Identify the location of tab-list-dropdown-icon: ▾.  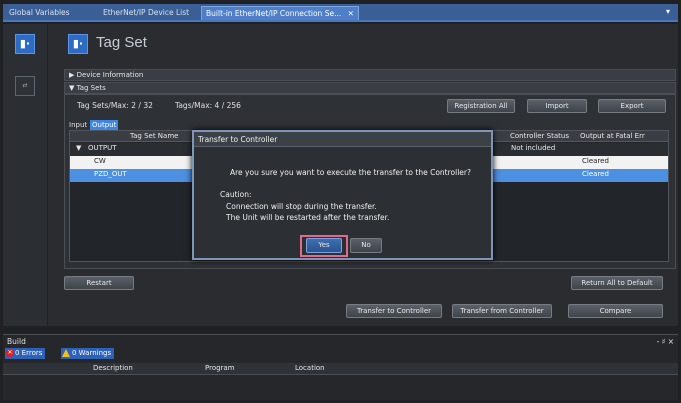
(668, 12).